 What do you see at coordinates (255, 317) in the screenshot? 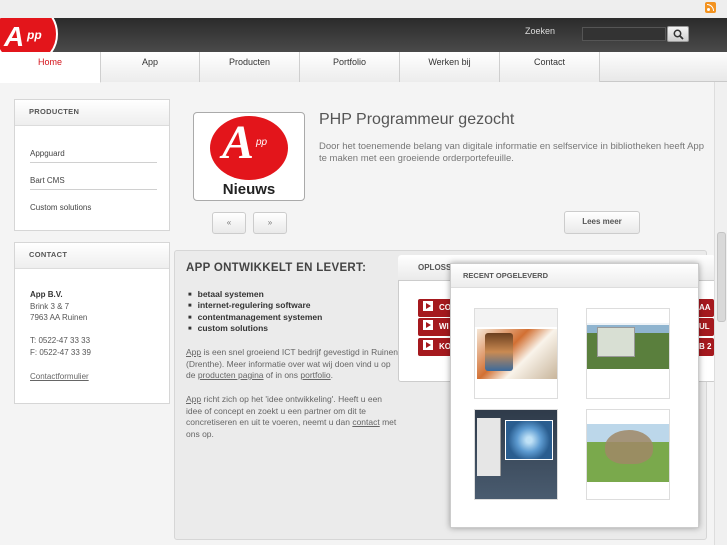
I see `list-item: contentmanagement systemen` at bounding box center [255, 317].